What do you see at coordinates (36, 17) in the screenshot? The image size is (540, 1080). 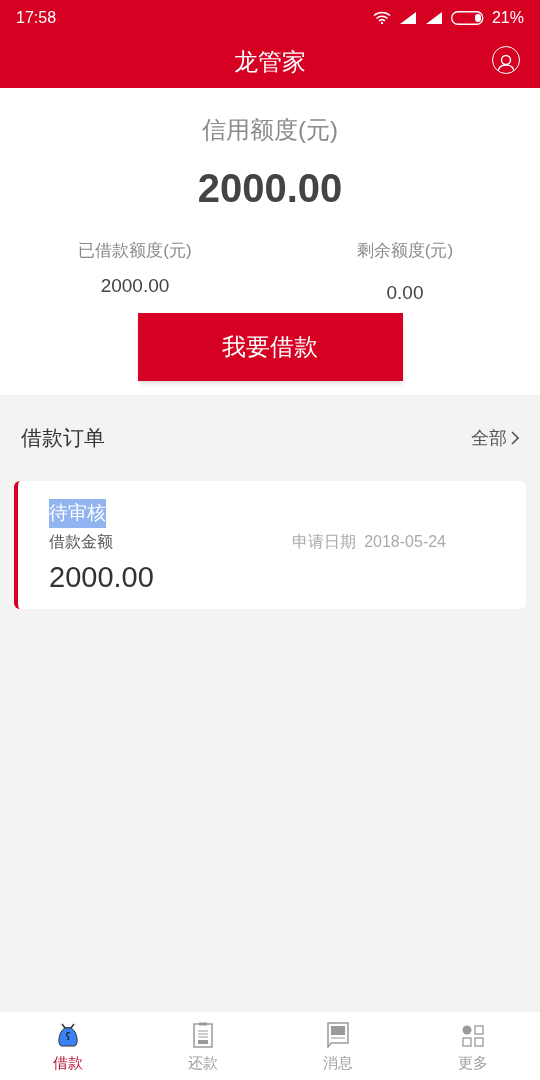 I see `status-time: 17:58` at bounding box center [36, 17].